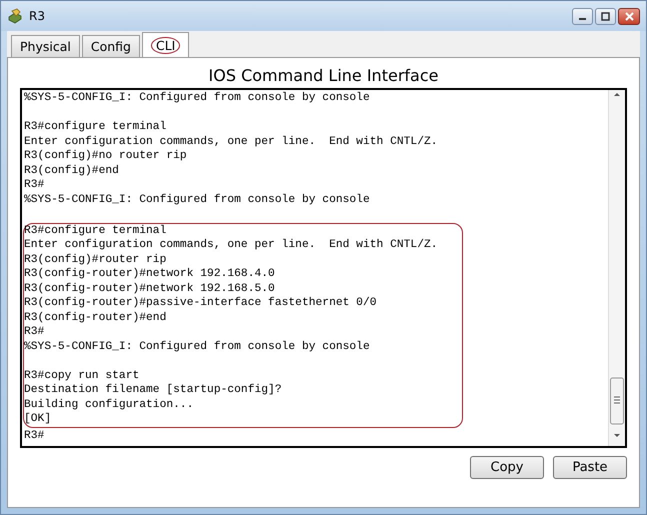 The width and height of the screenshot is (647, 515). I want to click on minimize-button, so click(582, 16).